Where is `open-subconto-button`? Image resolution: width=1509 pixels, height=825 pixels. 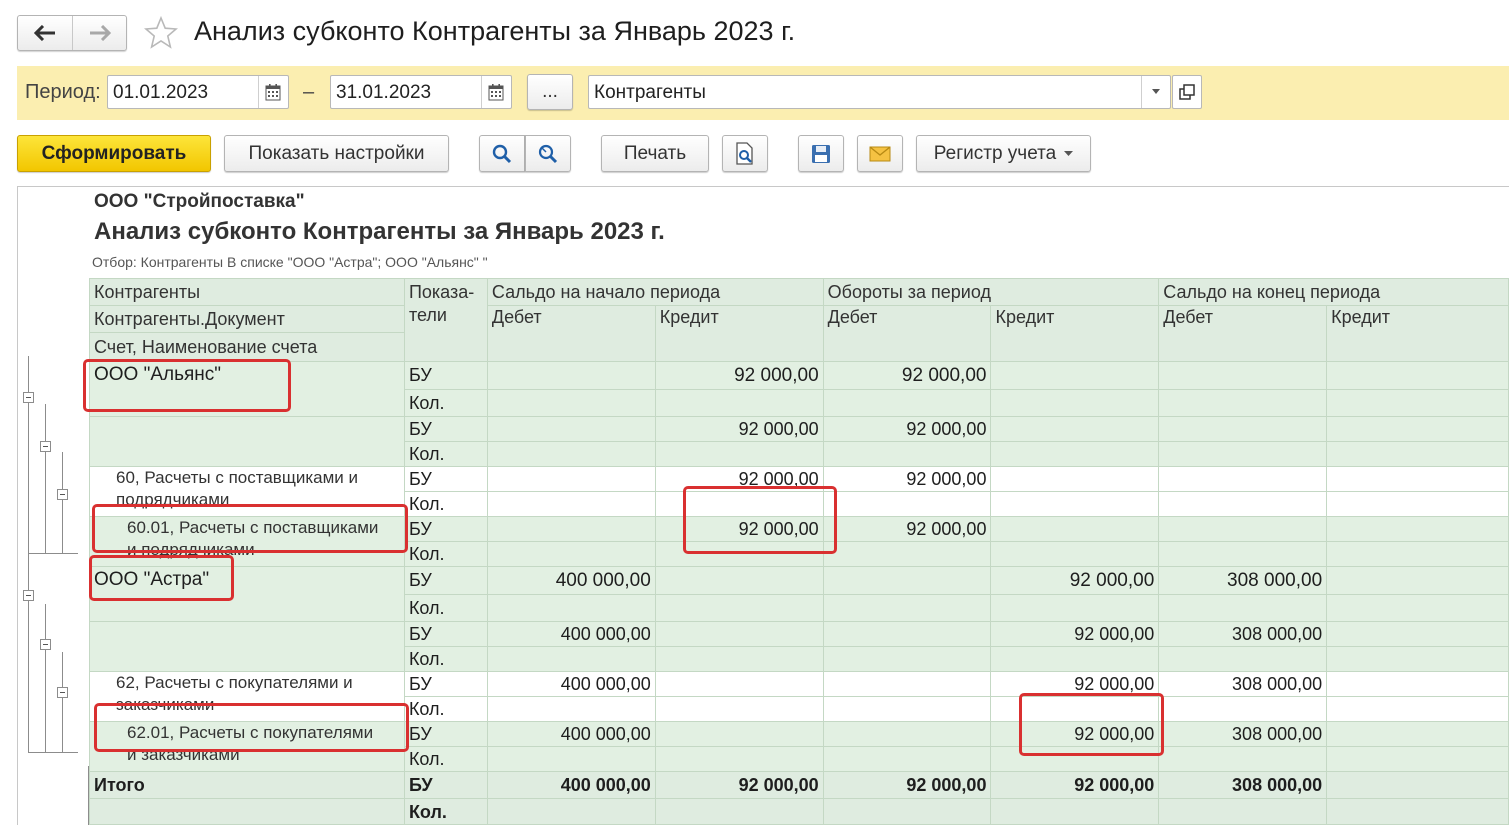 open-subconto-button is located at coordinates (1187, 92).